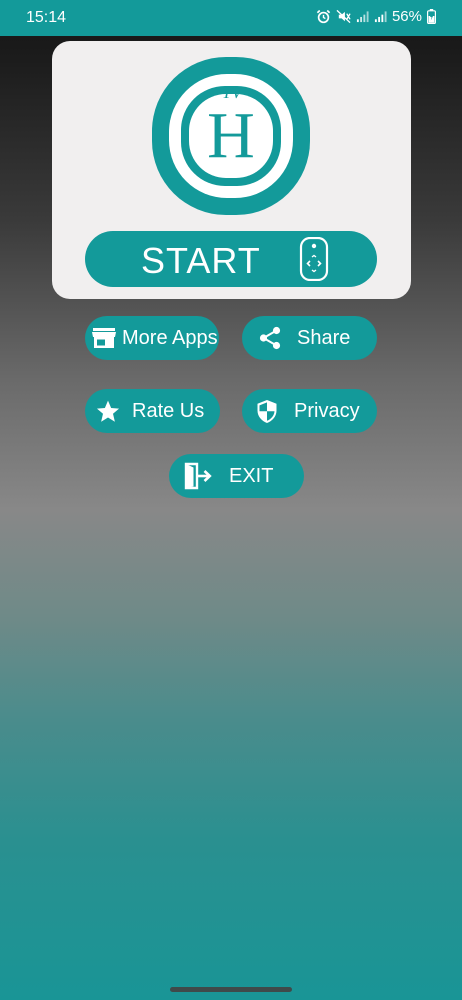  I want to click on start-button-label: START, so click(201, 260).